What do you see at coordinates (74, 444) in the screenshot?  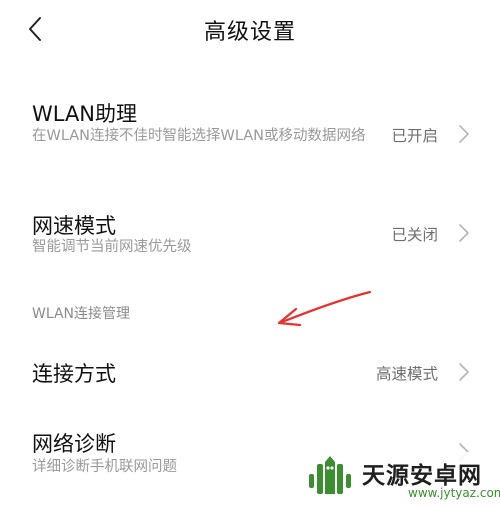 I see `network-diagnosis-title: 网络诊断` at bounding box center [74, 444].